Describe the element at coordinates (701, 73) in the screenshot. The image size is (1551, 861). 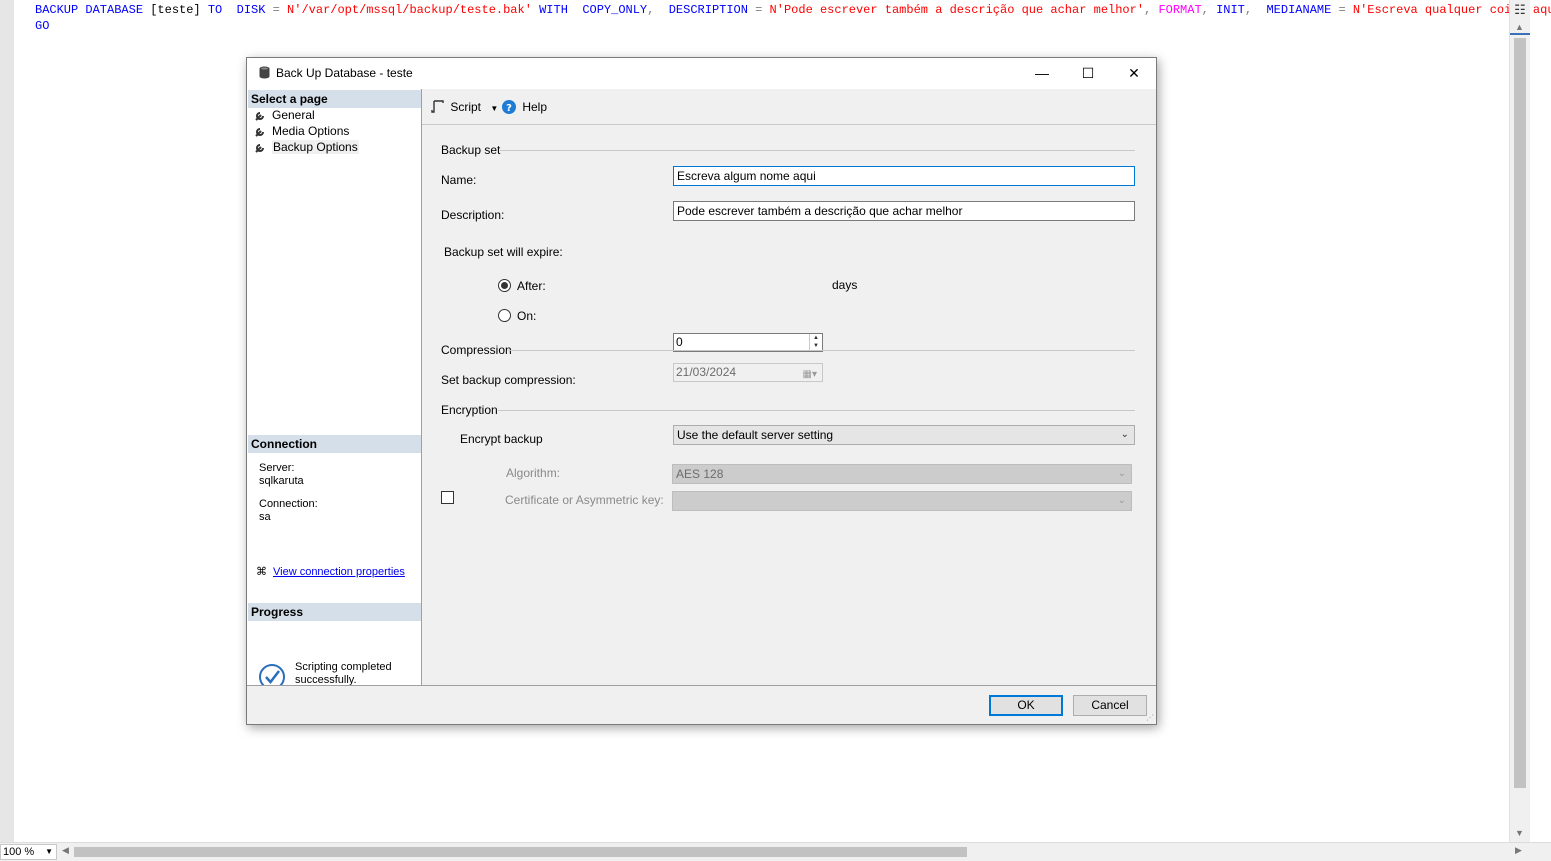
I see `dialog-titlebar: Back Up Database - teste — ☐ ✕` at that location.